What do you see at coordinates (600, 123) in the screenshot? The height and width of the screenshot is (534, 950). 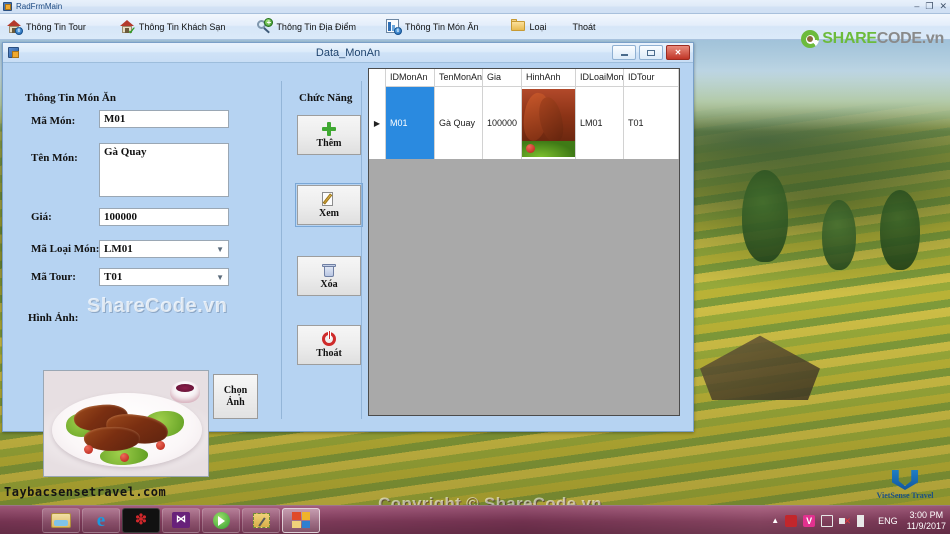 I see `cell-idloaimon: LM01` at bounding box center [600, 123].